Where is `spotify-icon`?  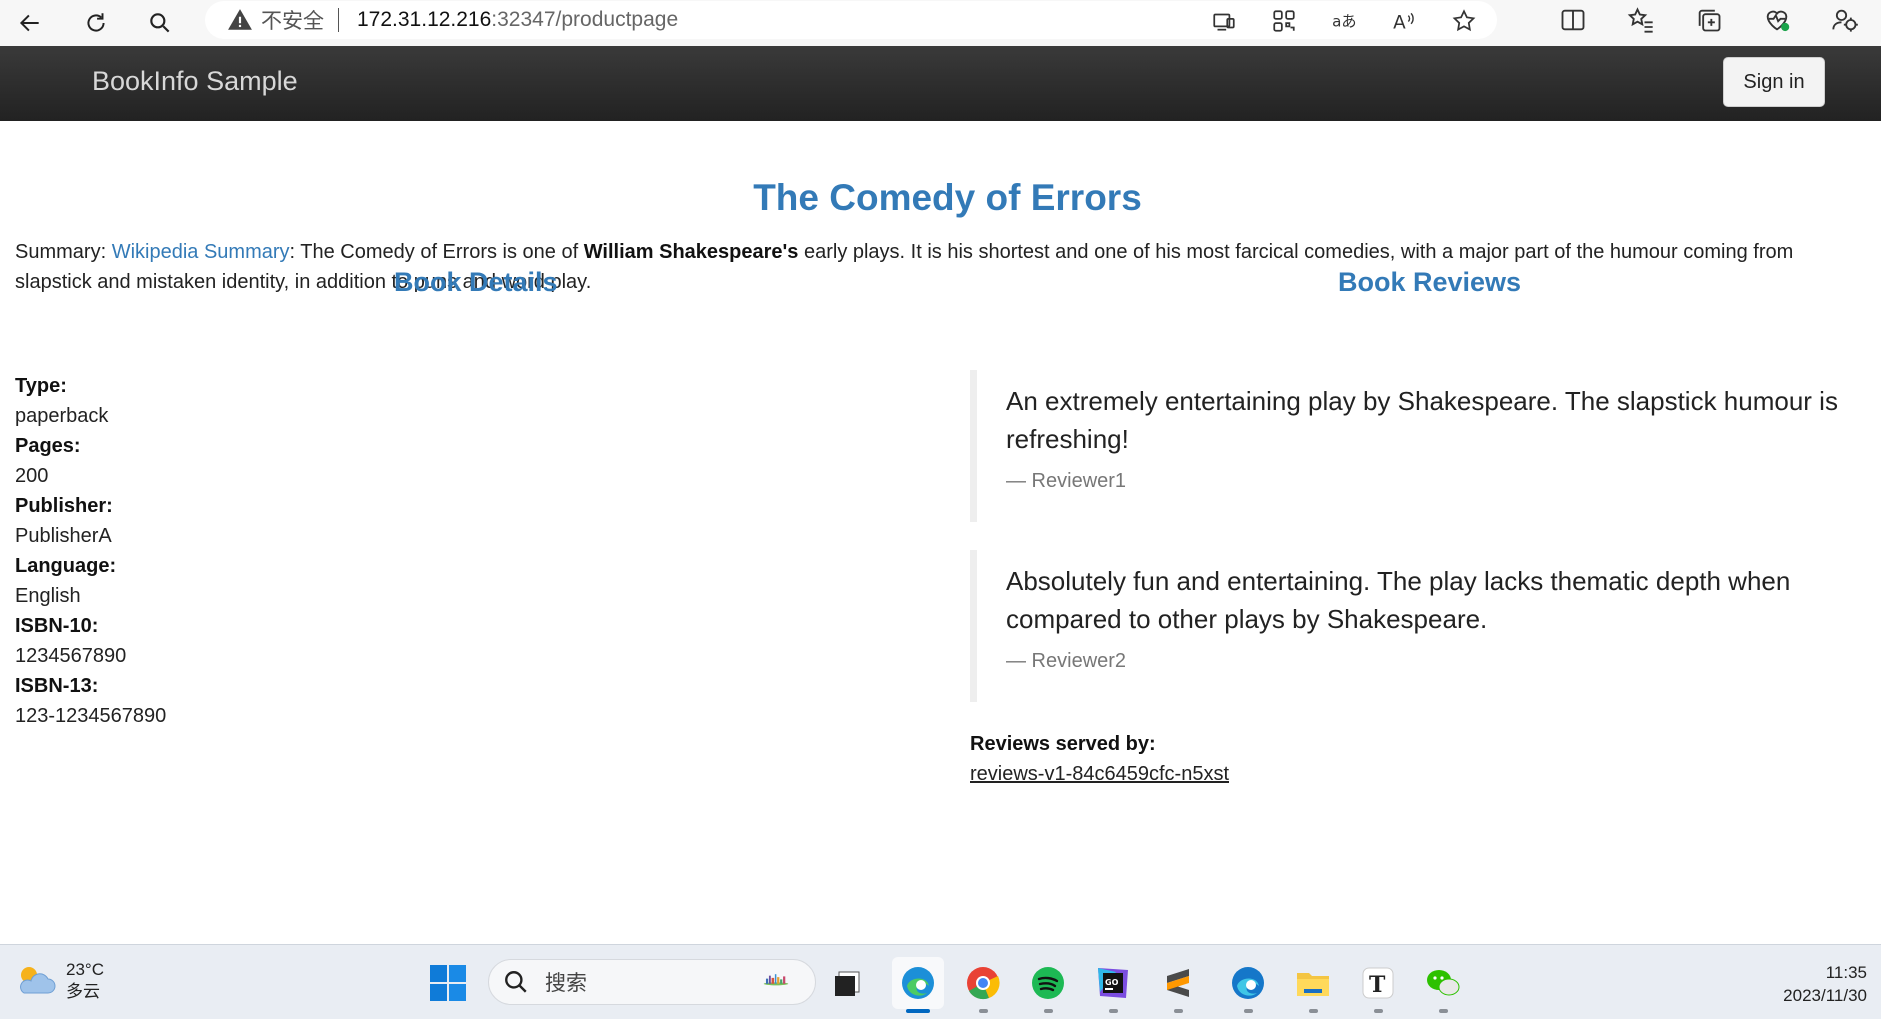
spotify-icon is located at coordinates (1048, 983).